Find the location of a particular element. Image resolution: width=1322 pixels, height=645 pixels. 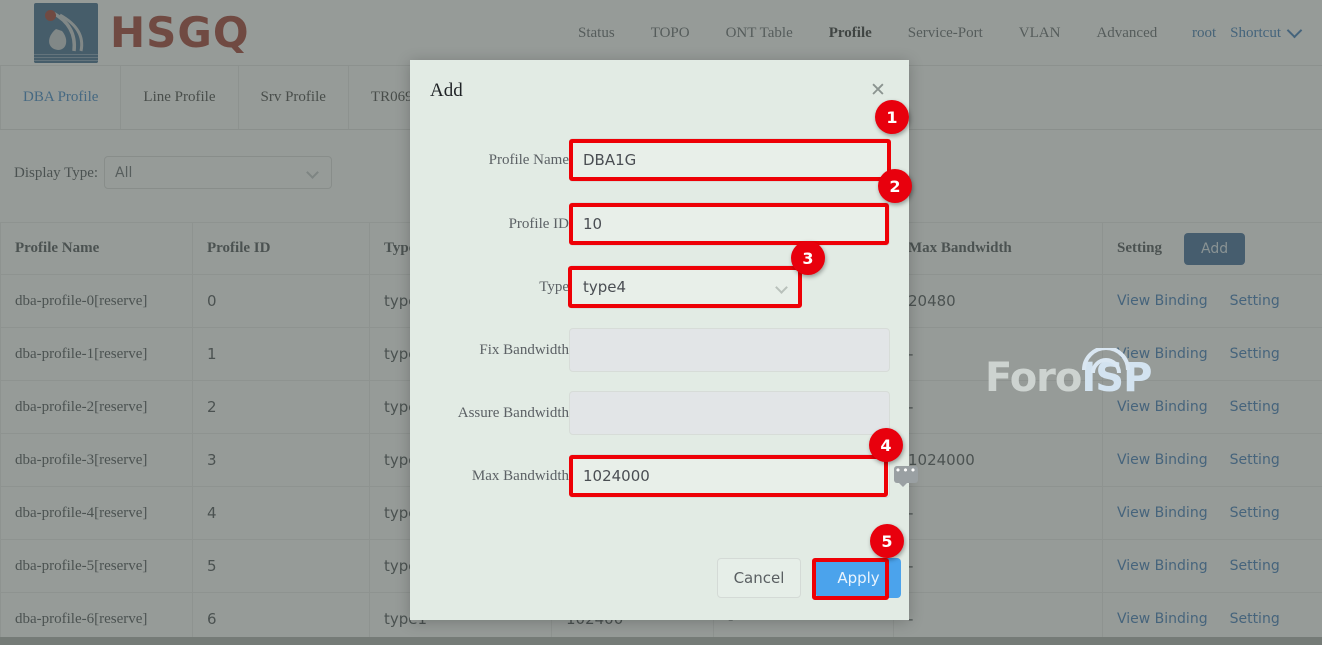

assure-bandwidth-input is located at coordinates (729, 413).